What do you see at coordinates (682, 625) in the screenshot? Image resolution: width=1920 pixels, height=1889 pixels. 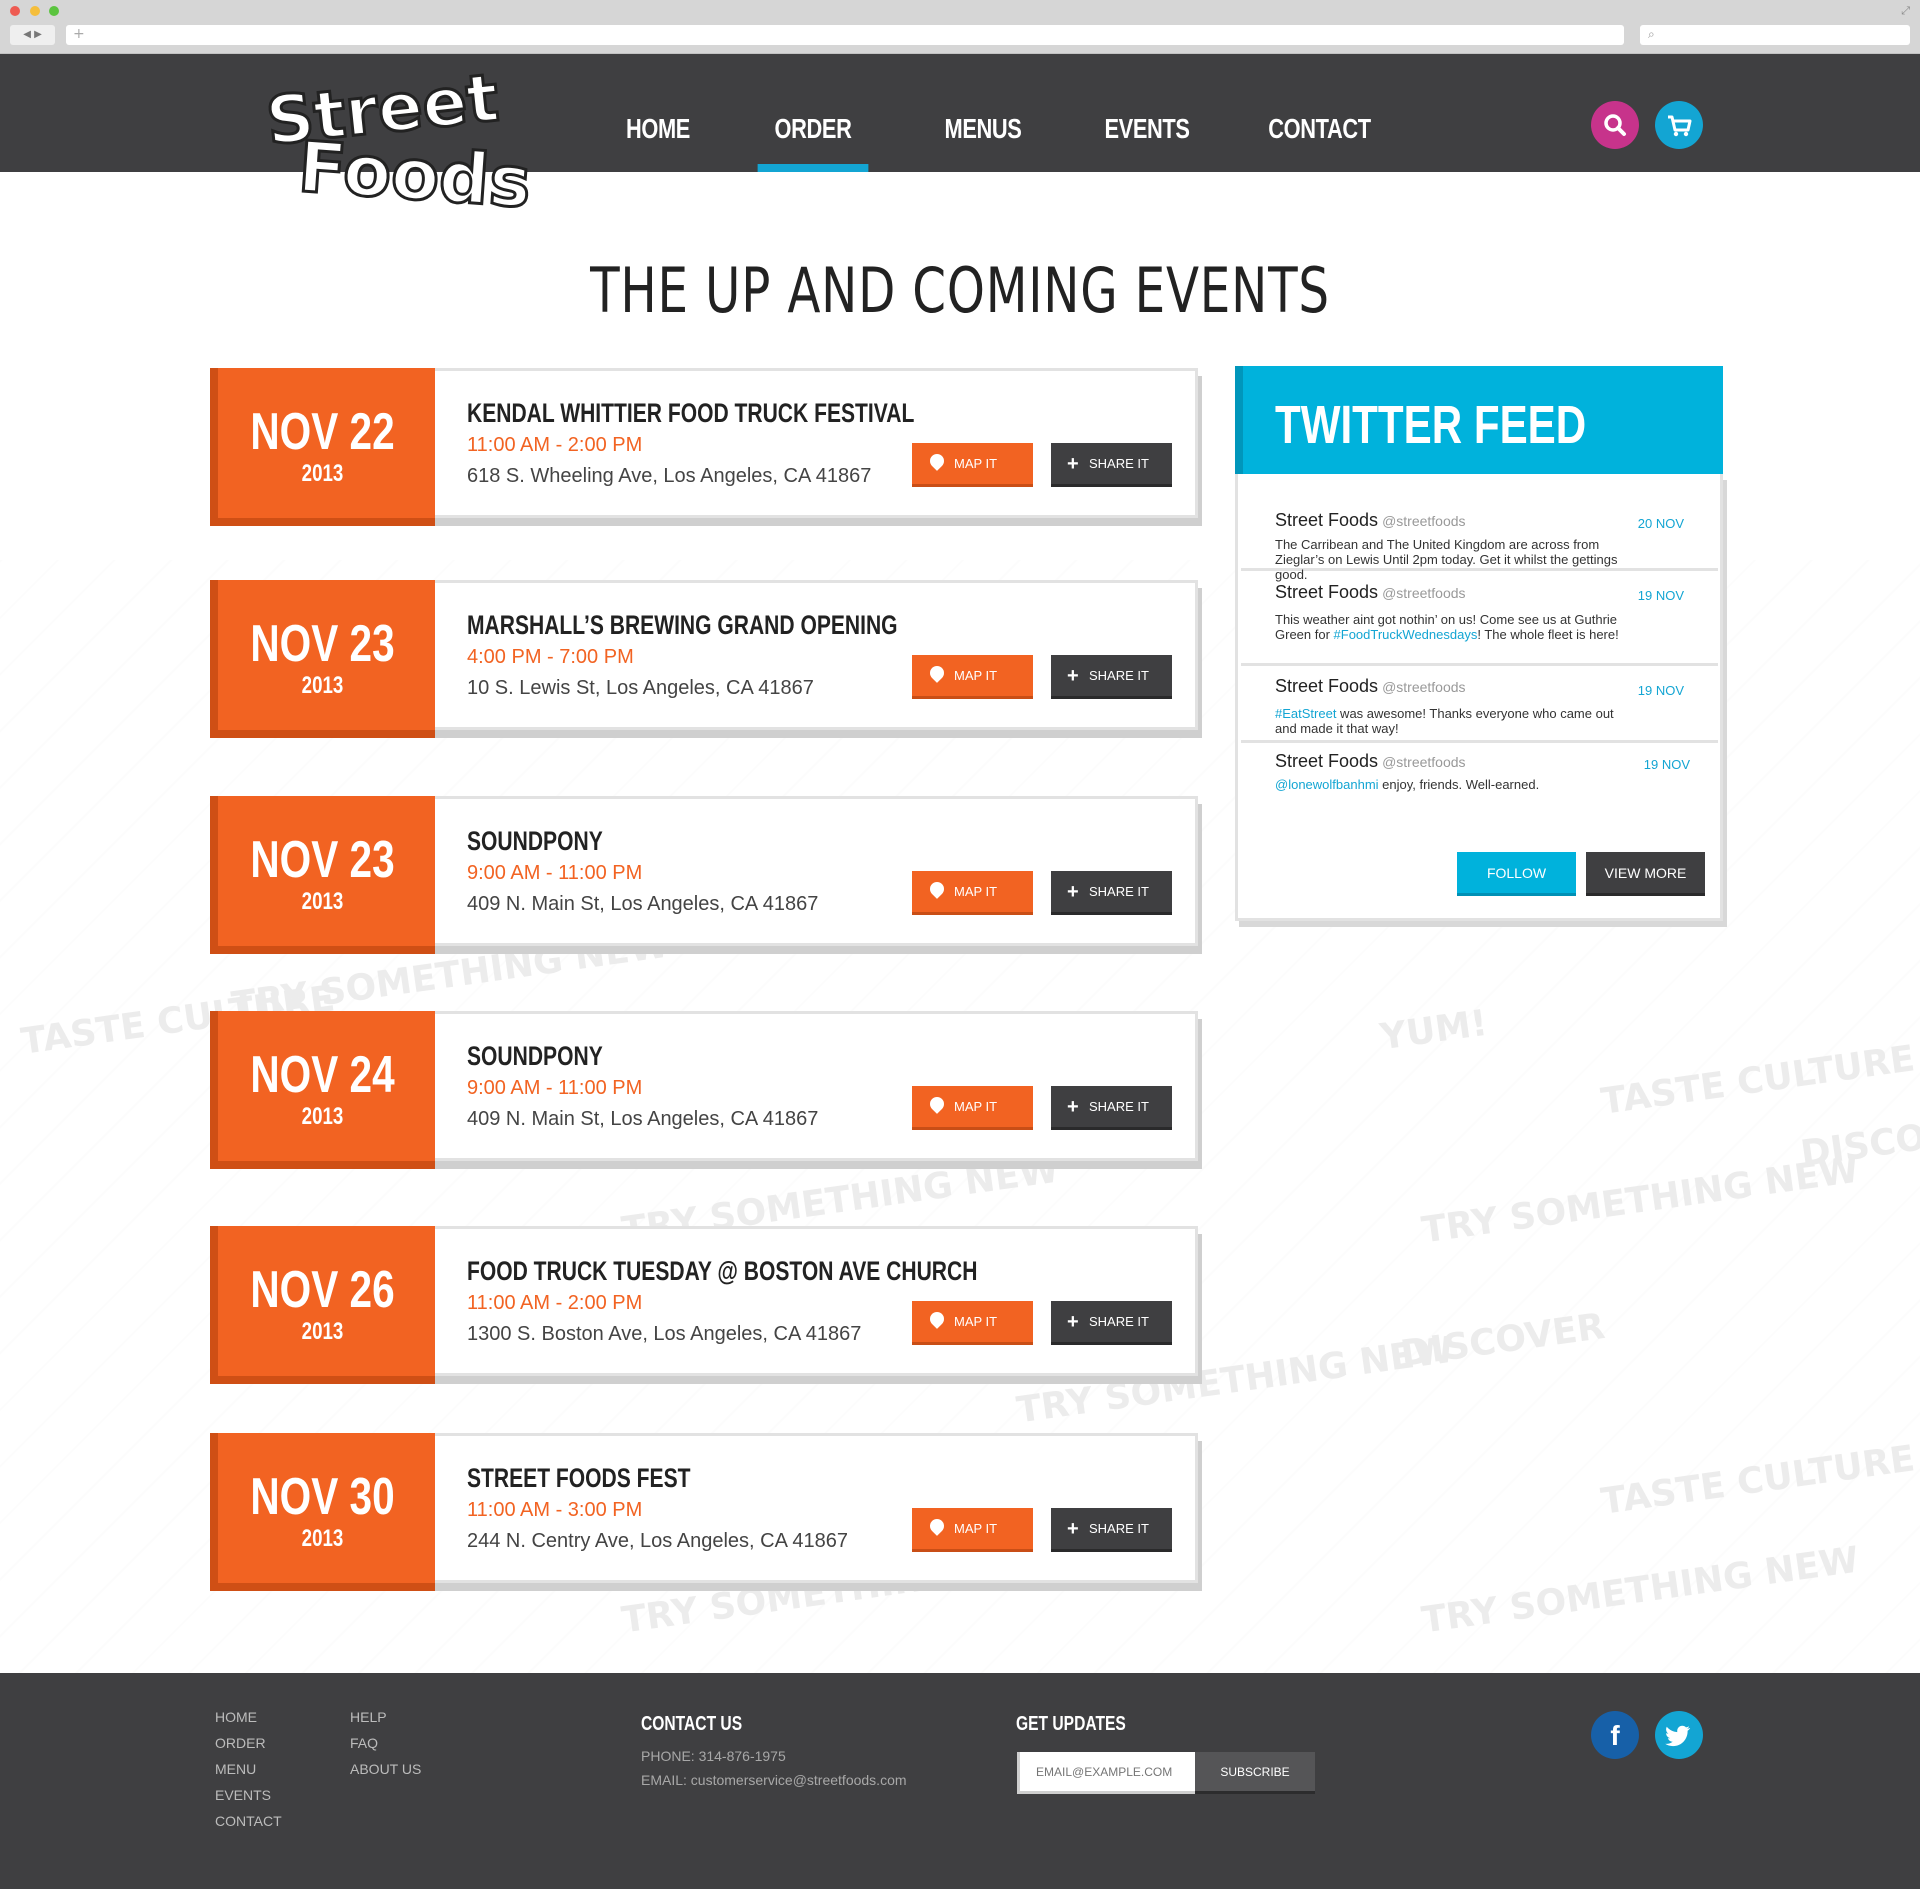 I see `event-title: MARSHALL’S BREWING GRAND OPENING` at bounding box center [682, 625].